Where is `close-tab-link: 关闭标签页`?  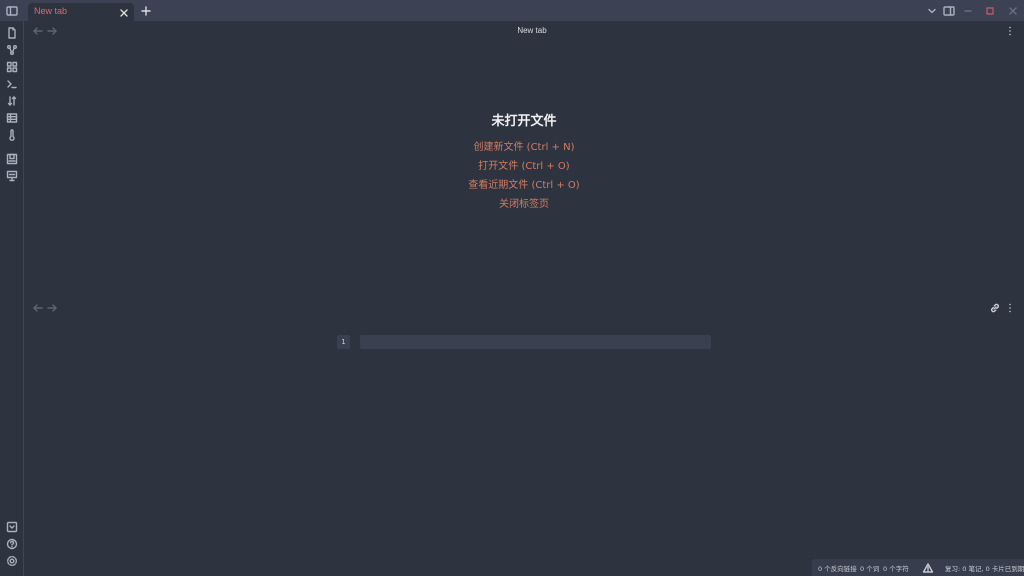 close-tab-link: 关闭标签页 is located at coordinates (524, 204).